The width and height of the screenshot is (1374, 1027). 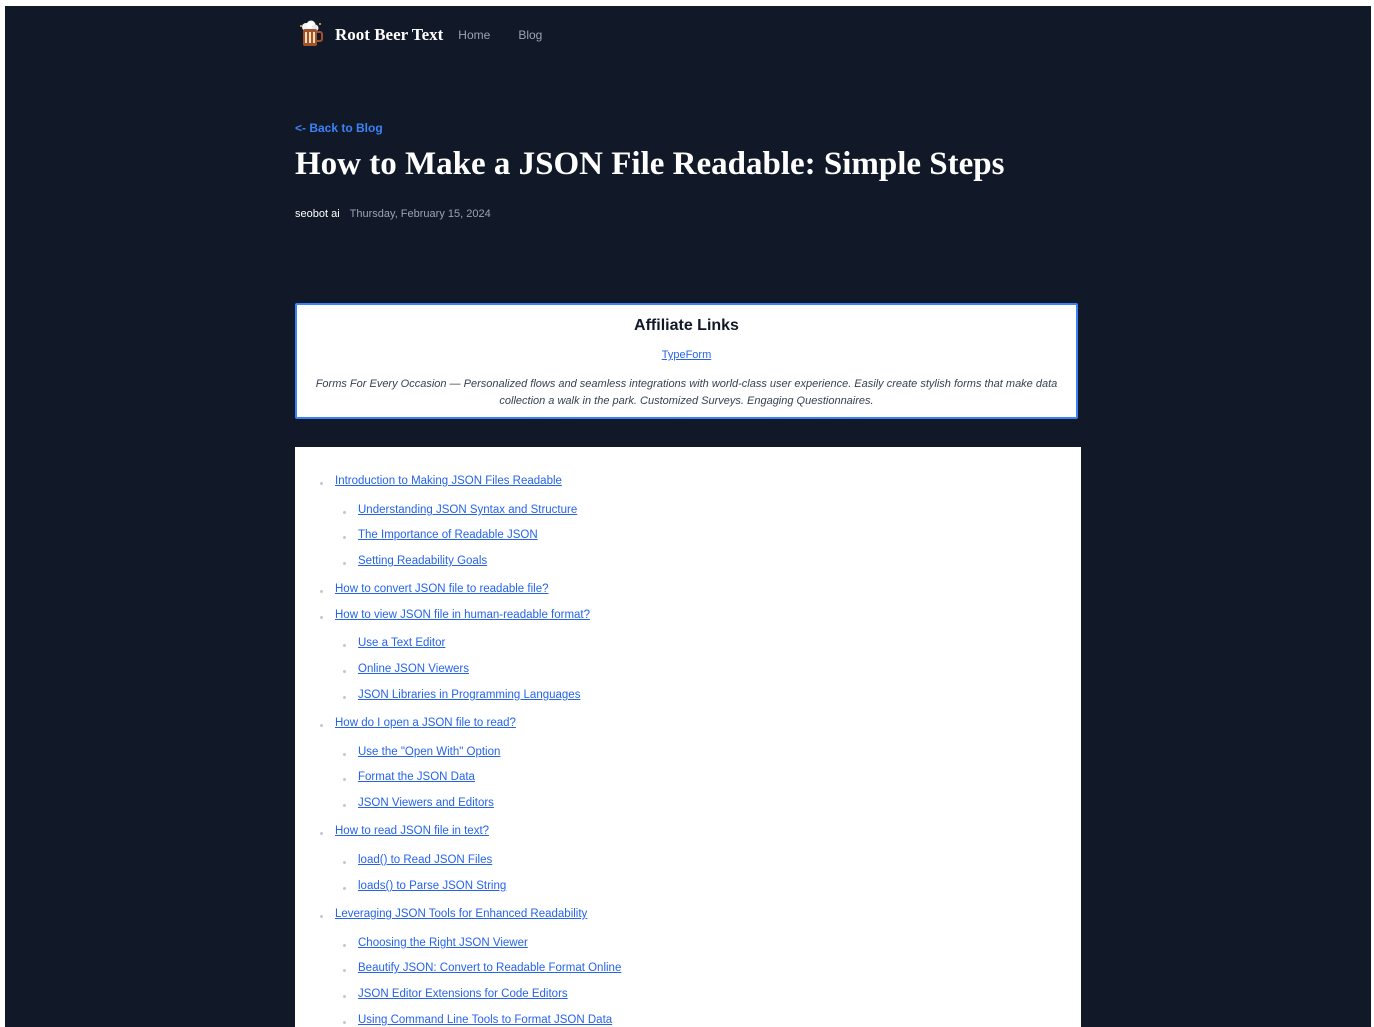 I want to click on toc-item: The Importance of Readable JSON, so click(x=440, y=535).